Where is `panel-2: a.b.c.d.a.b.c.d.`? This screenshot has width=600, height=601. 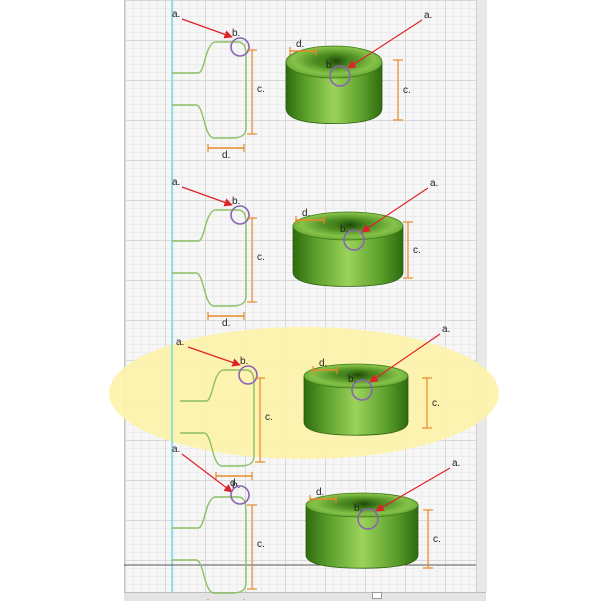 panel-2: a.b.c.d.a.b.c.d. is located at coordinates (305, 253).